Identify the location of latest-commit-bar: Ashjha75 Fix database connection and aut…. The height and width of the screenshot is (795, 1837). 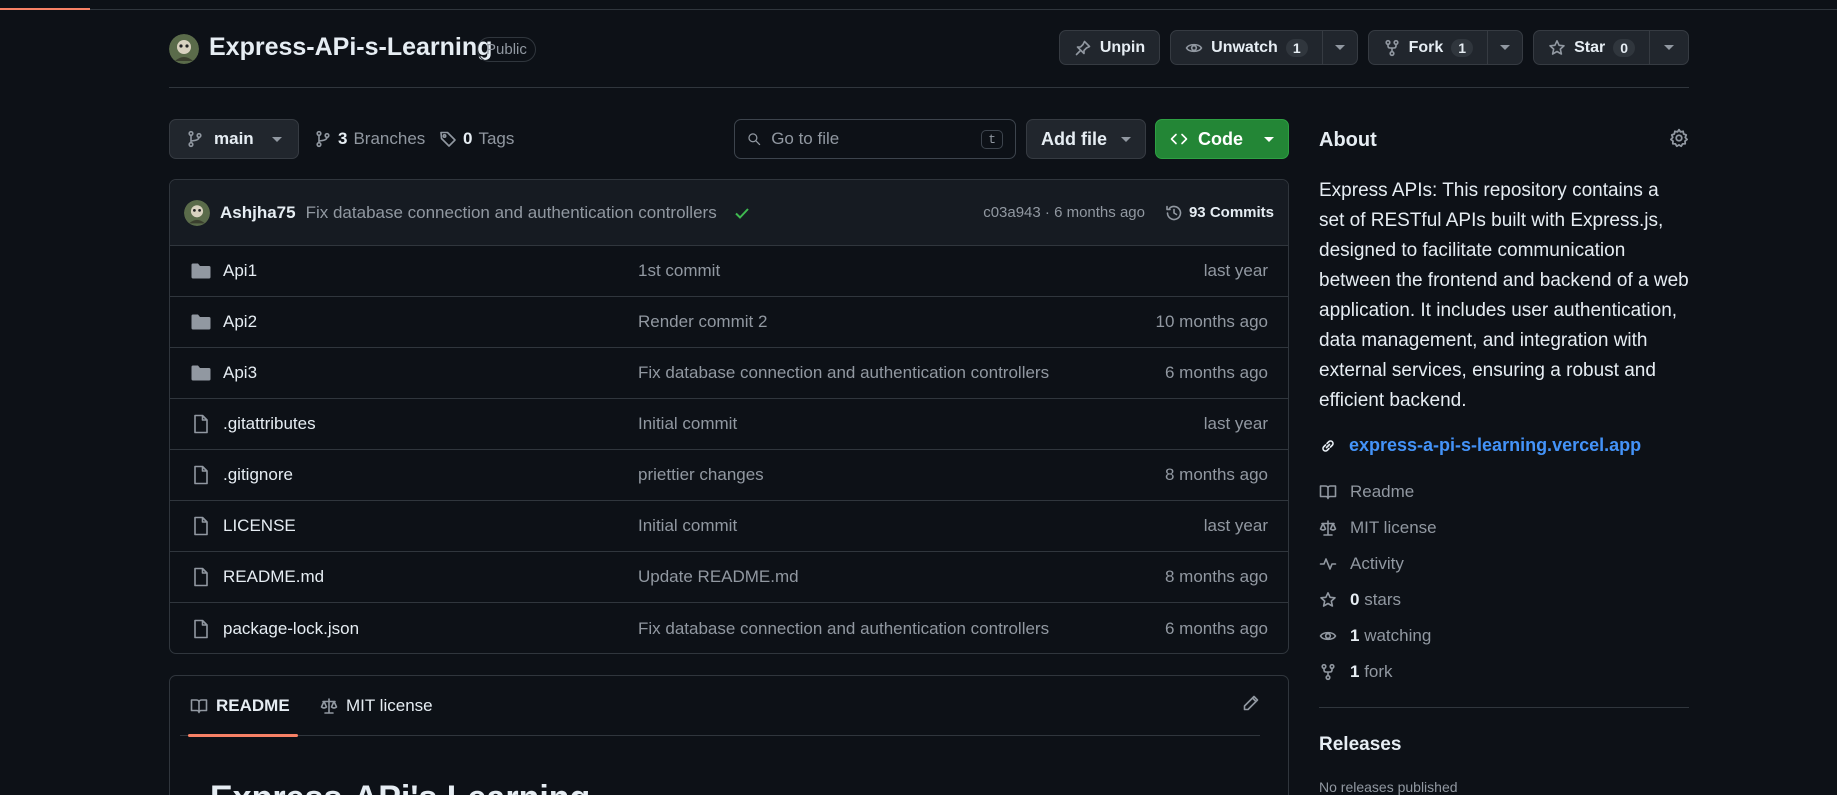
(729, 213).